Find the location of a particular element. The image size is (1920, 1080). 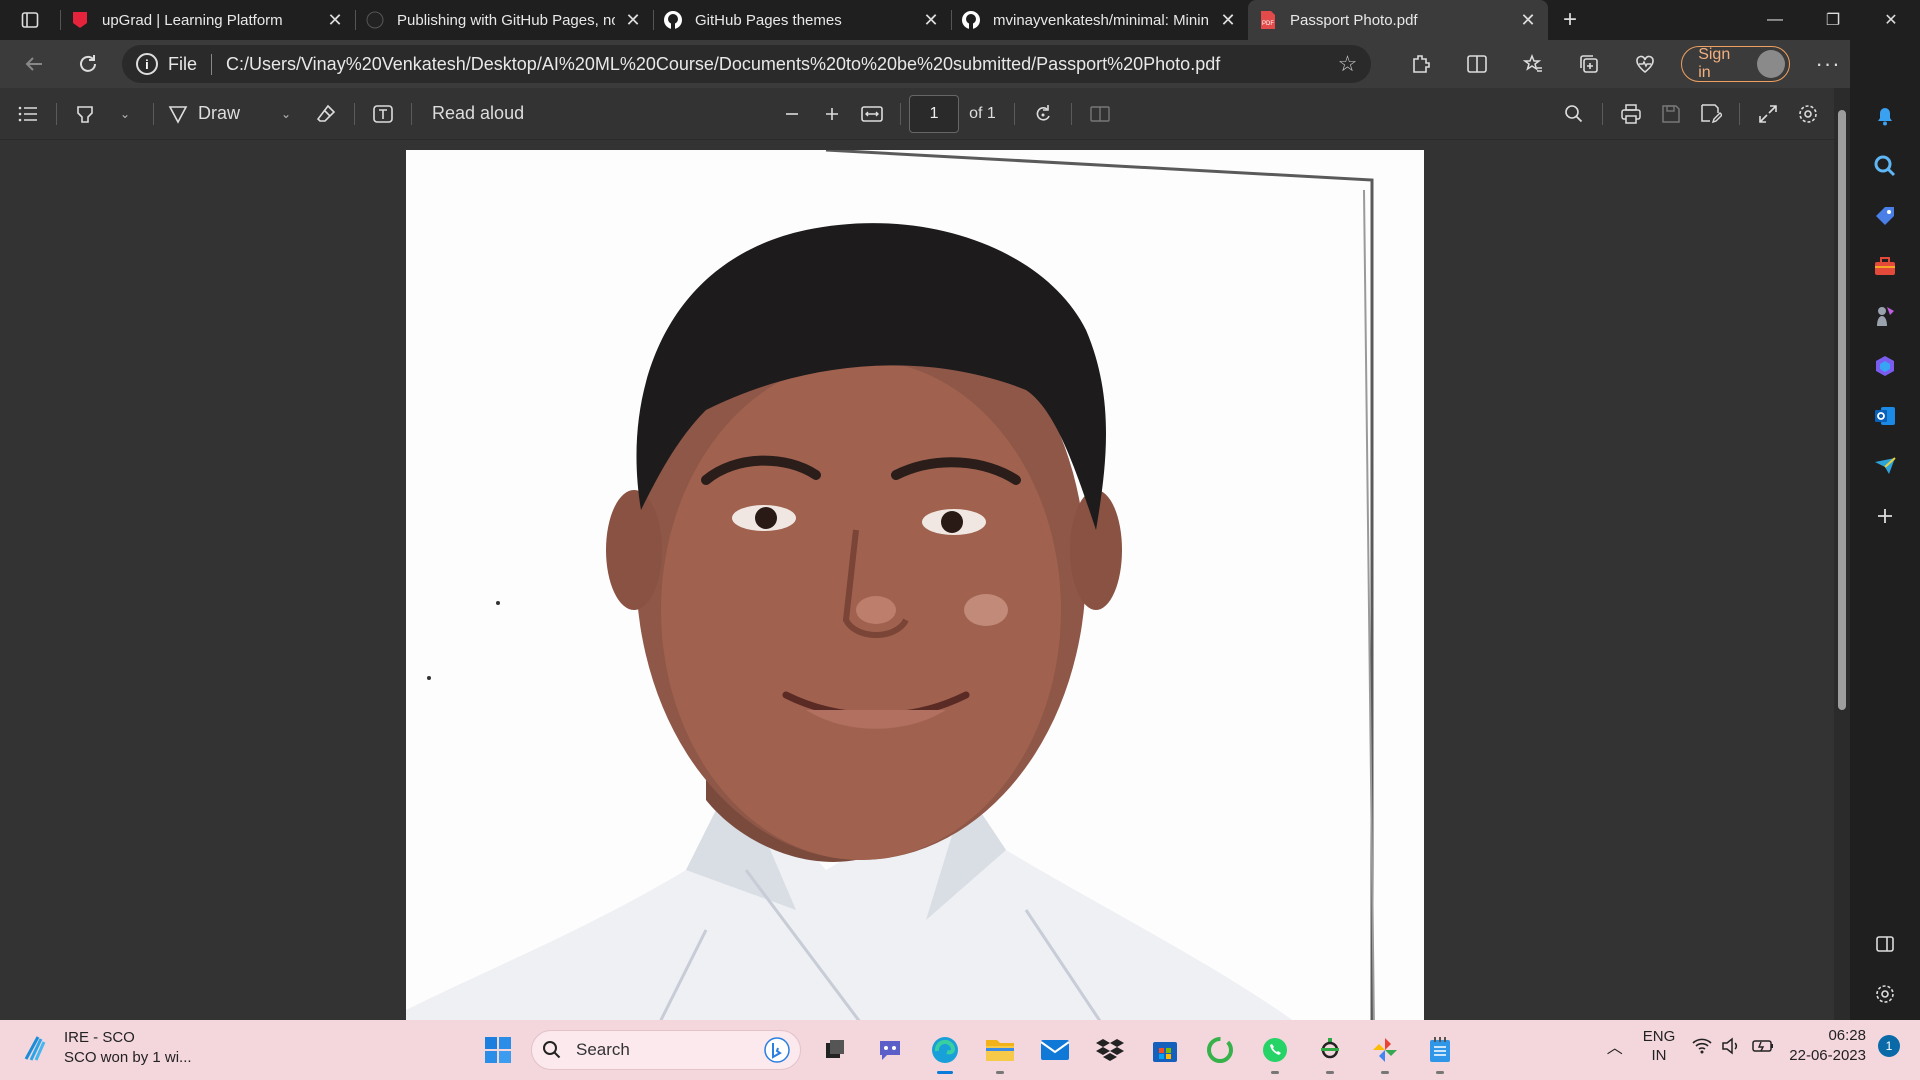

tab-github-minimal: mvinayvenkatesh/minimal: Minin ✕ is located at coordinates (1099, 20).